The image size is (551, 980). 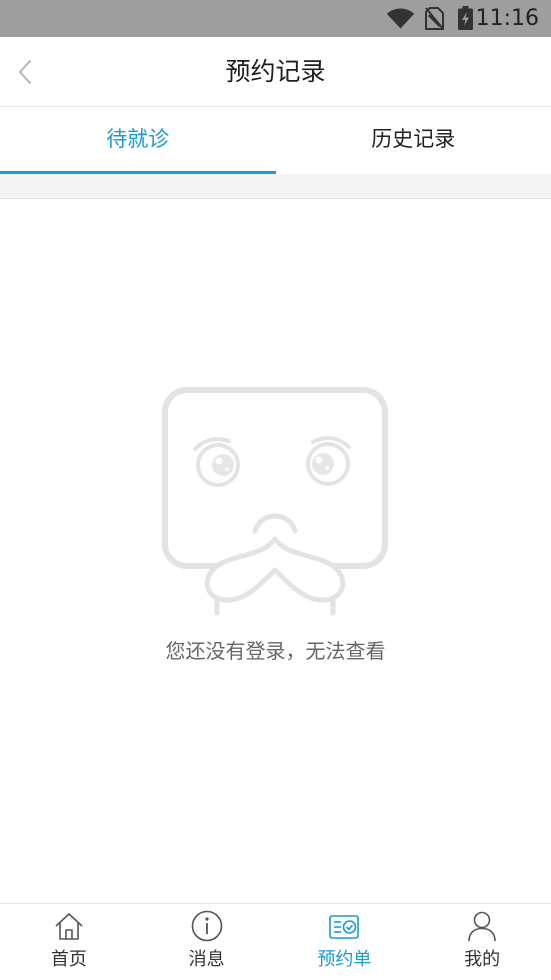 I want to click on nav-item-home: 首页, so click(x=69, y=942).